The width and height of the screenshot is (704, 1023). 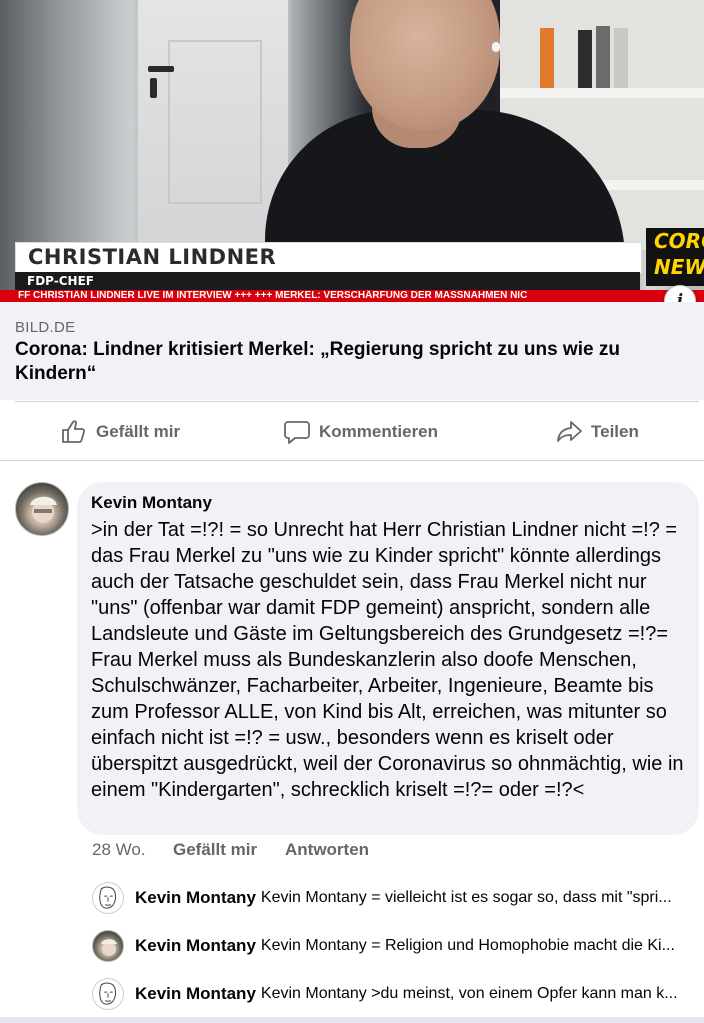 What do you see at coordinates (151, 503) in the screenshot?
I see `comment-author: Kevin Montany` at bounding box center [151, 503].